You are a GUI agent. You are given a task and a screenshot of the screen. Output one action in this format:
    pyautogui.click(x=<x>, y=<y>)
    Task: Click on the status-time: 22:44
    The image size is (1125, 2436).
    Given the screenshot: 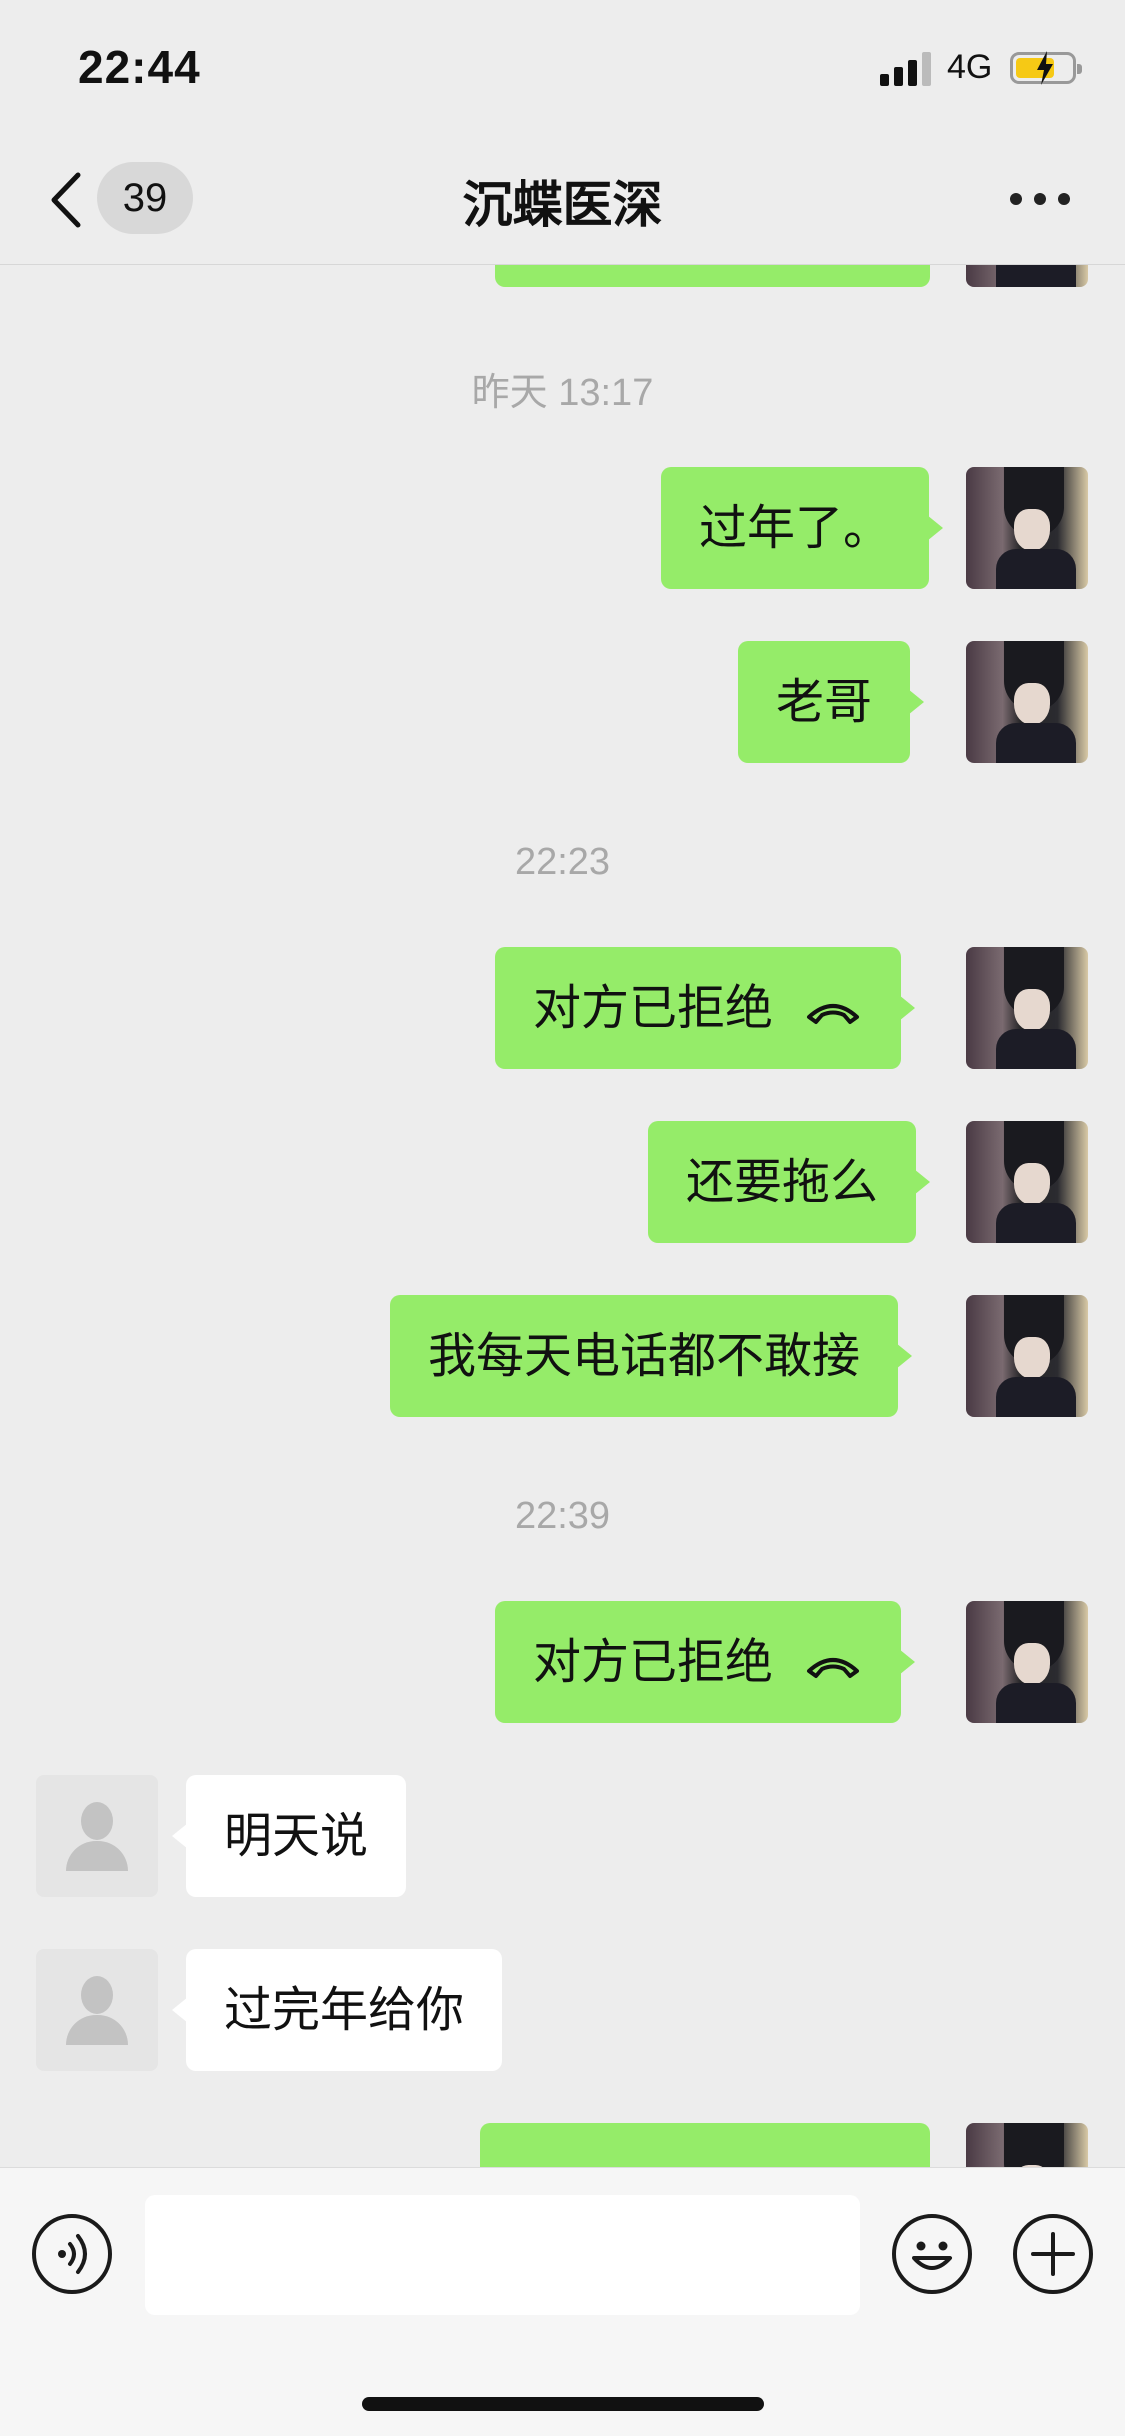 What is the action you would take?
    pyautogui.click(x=139, y=67)
    